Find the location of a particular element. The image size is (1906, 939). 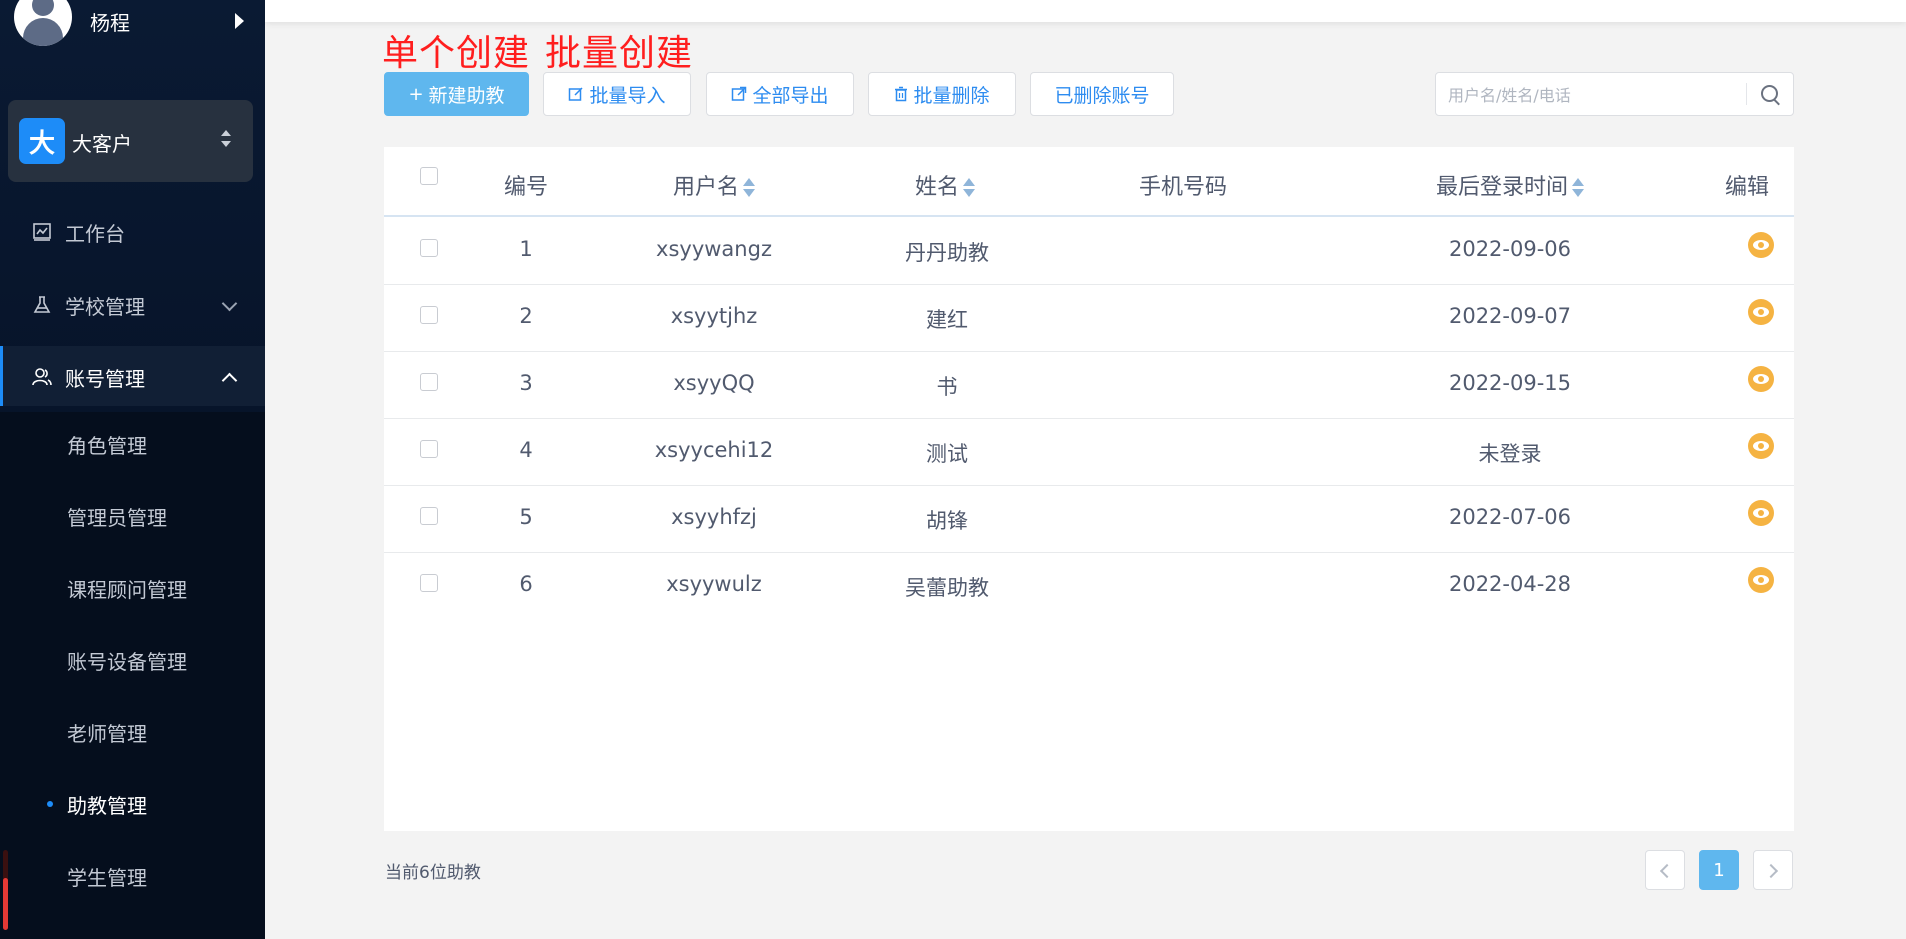

cell-id: 1 is located at coordinates (526, 249).